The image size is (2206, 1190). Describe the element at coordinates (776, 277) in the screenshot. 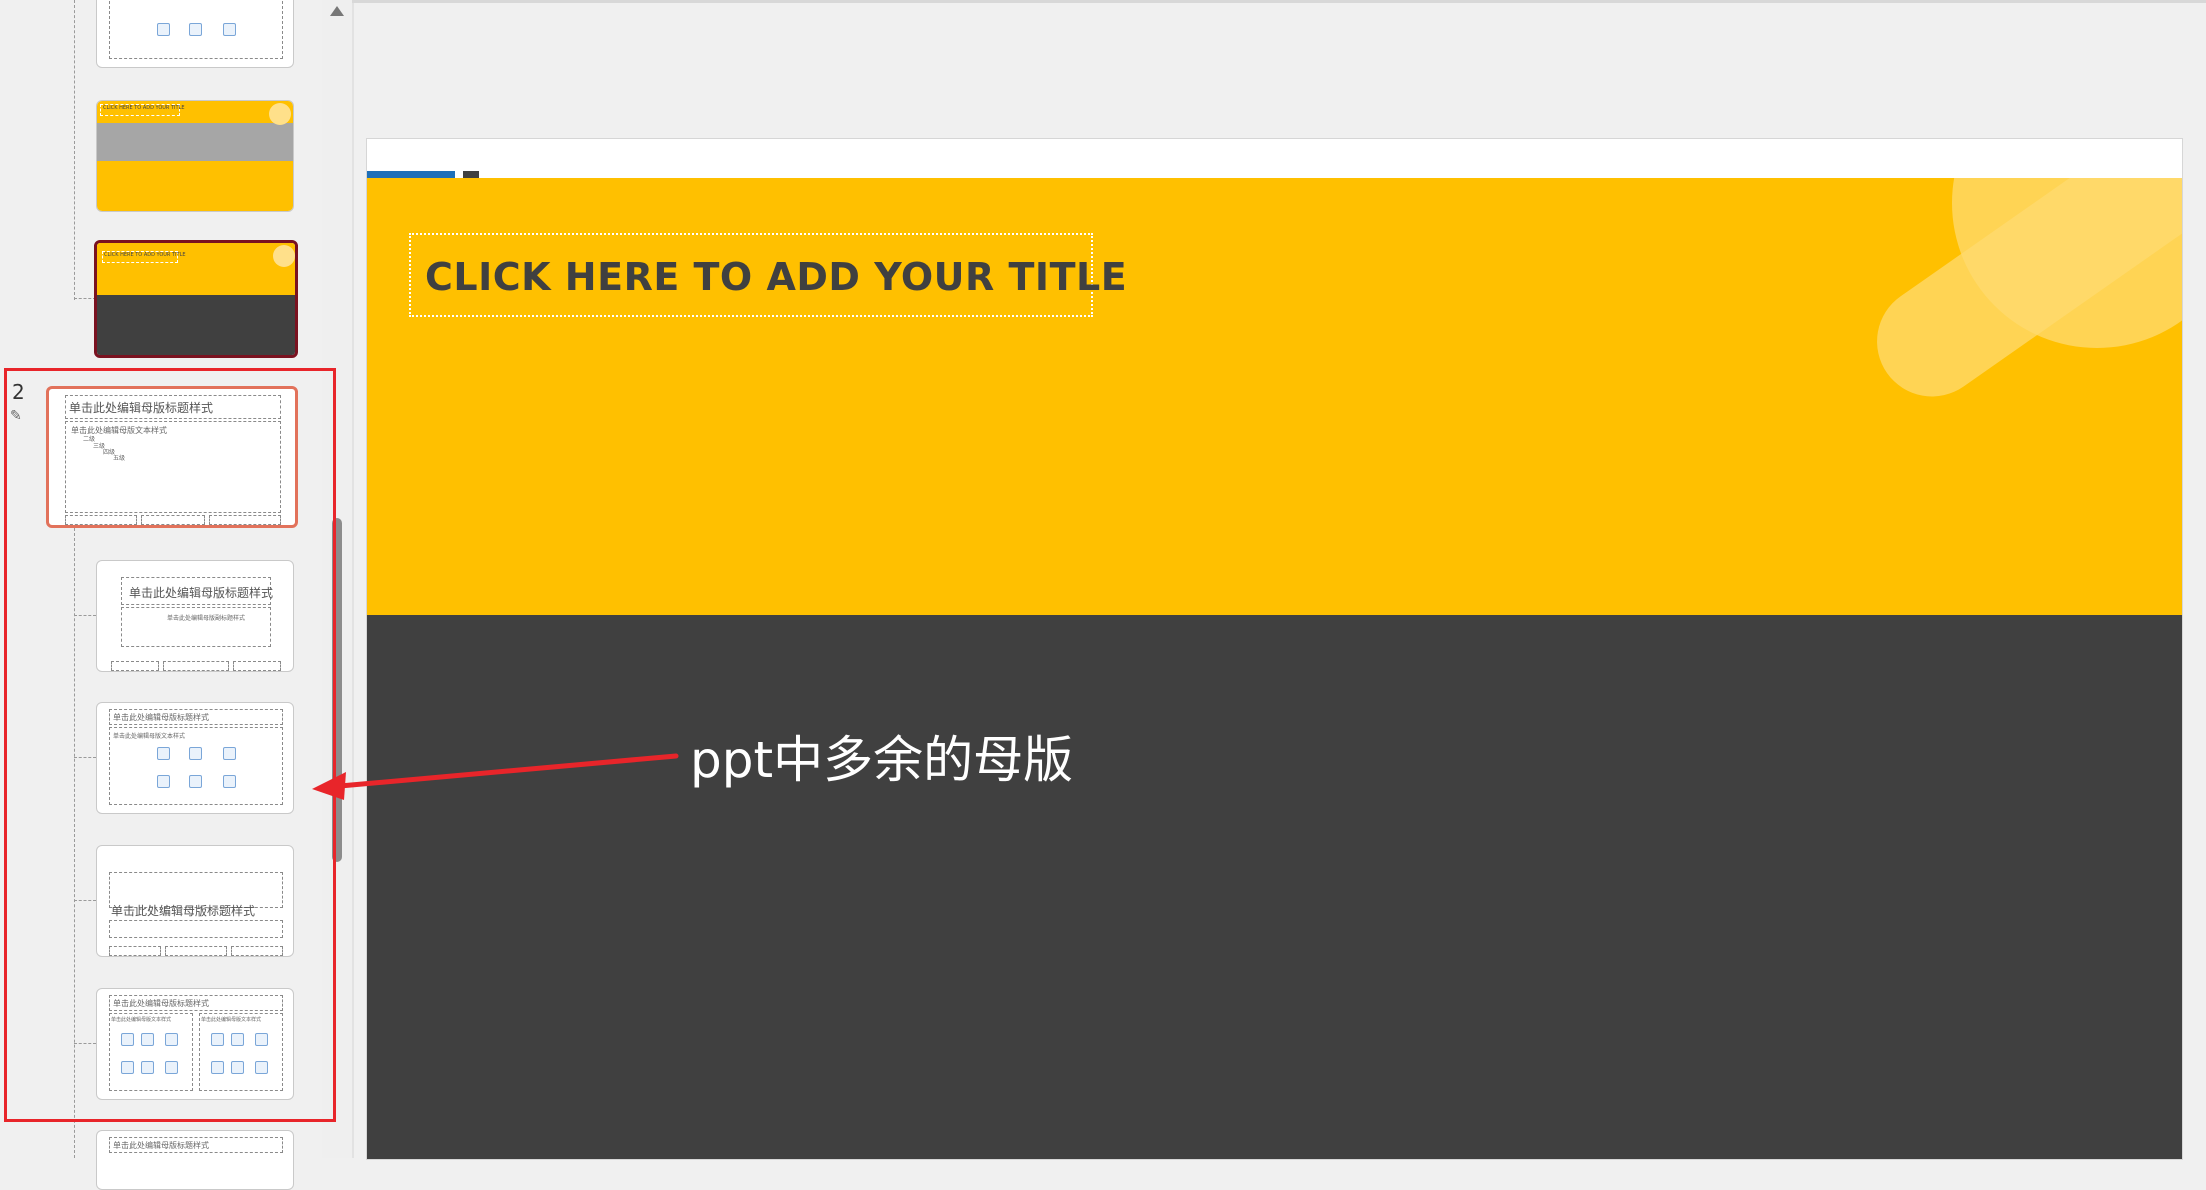

I see `slide-title: CLICK HERE TO ADD YOUR TITLE` at that location.